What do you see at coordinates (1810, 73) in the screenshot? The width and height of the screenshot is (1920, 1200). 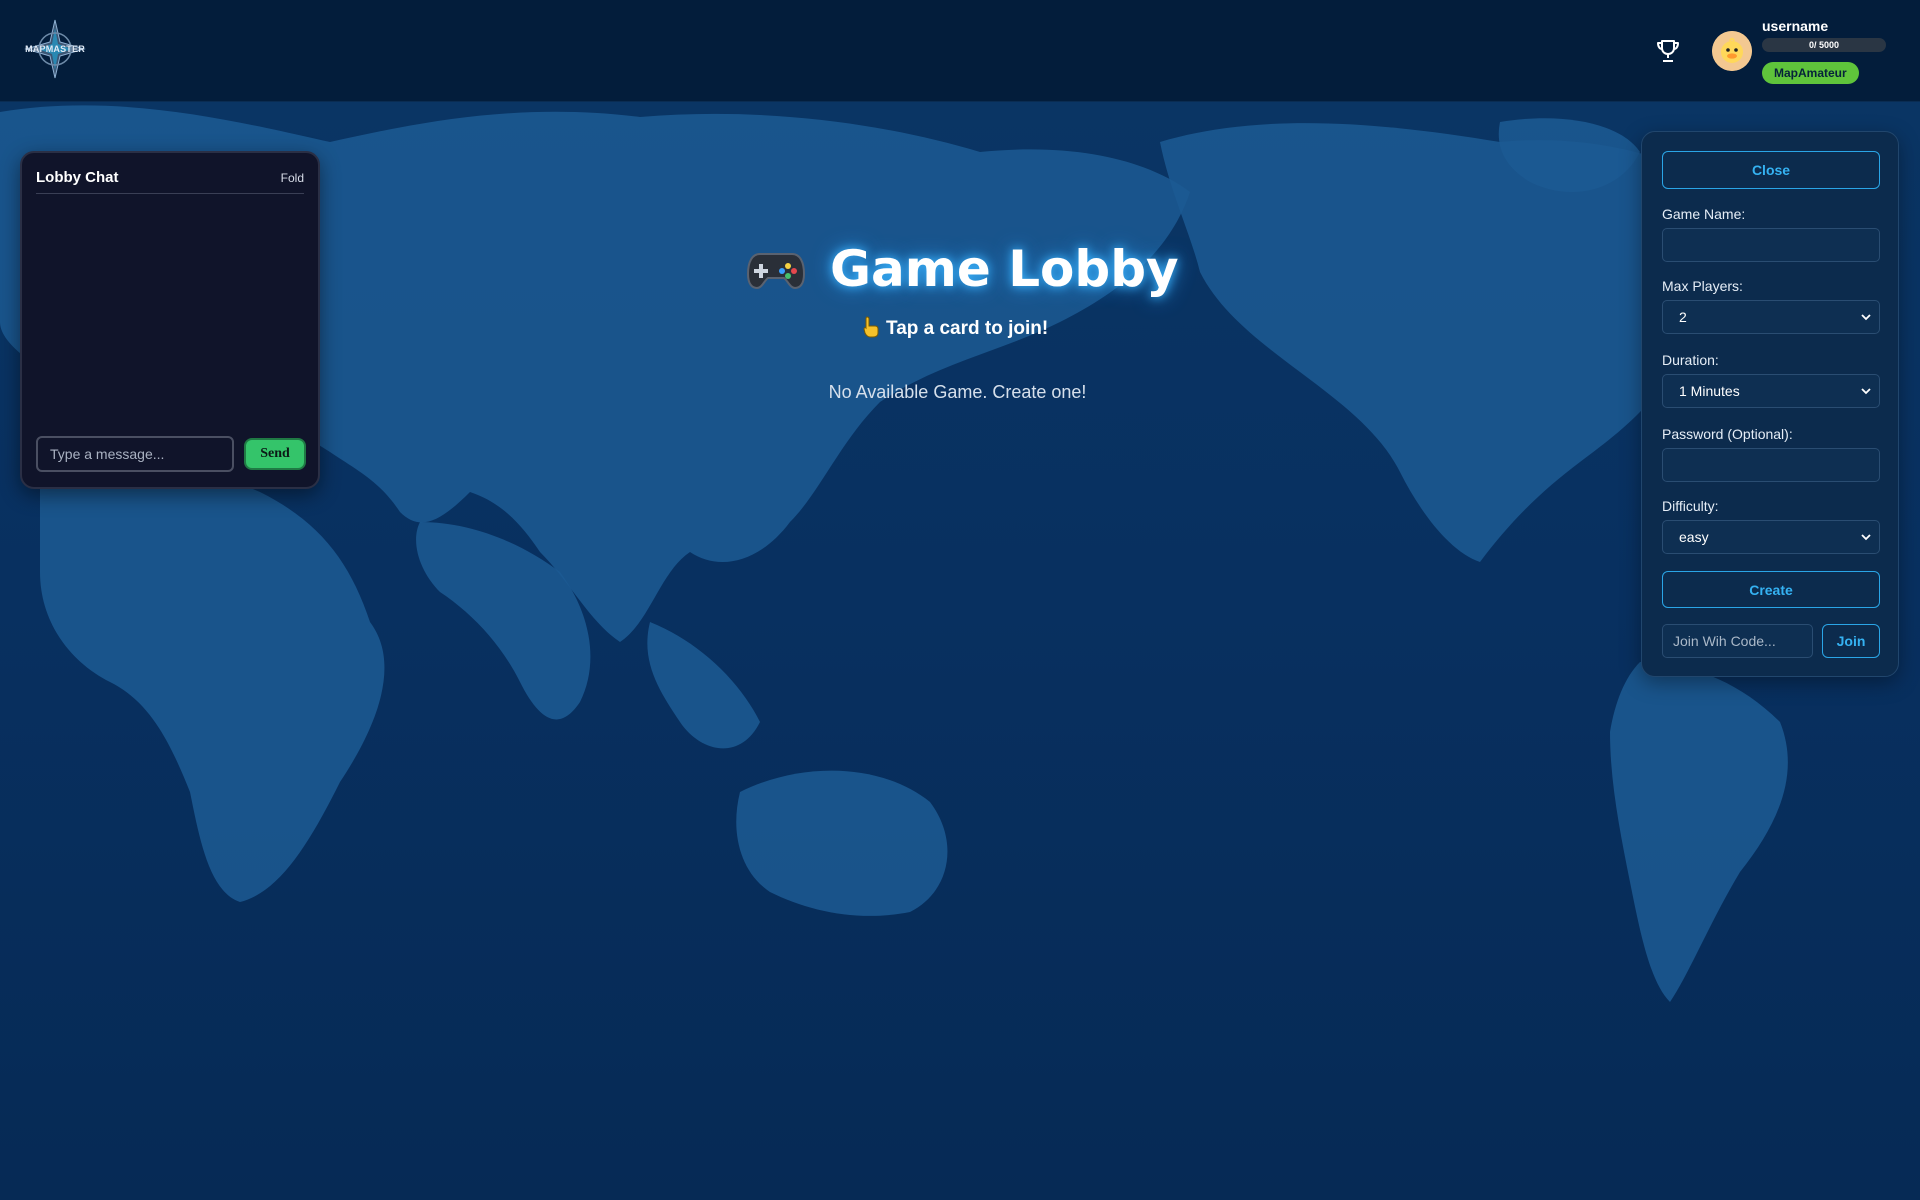 I see `rank-badge: MapAmateur` at bounding box center [1810, 73].